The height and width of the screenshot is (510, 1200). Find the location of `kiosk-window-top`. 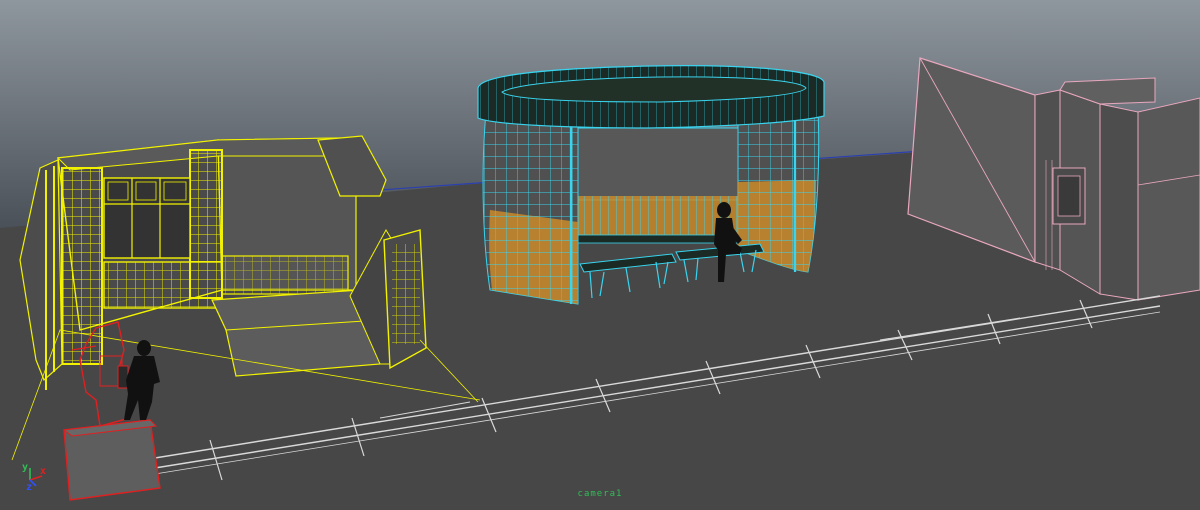

kiosk-window-top is located at coordinates (147, 218).